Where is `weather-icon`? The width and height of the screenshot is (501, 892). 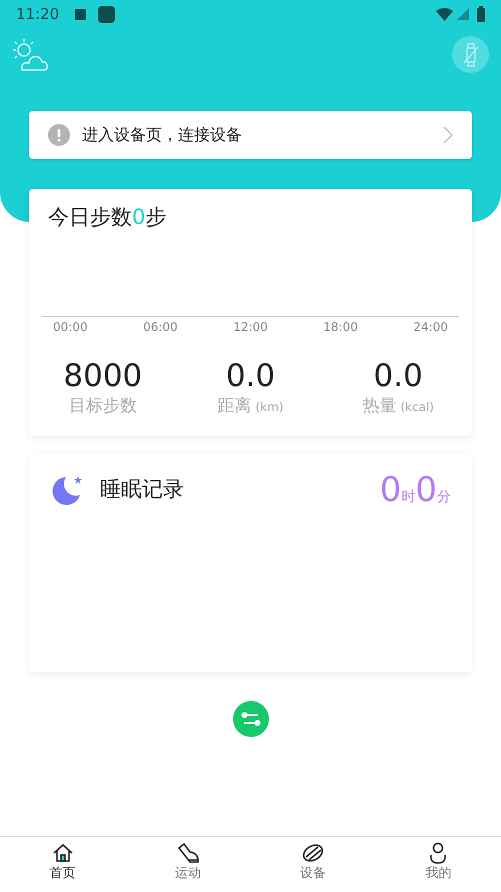 weather-icon is located at coordinates (30, 55).